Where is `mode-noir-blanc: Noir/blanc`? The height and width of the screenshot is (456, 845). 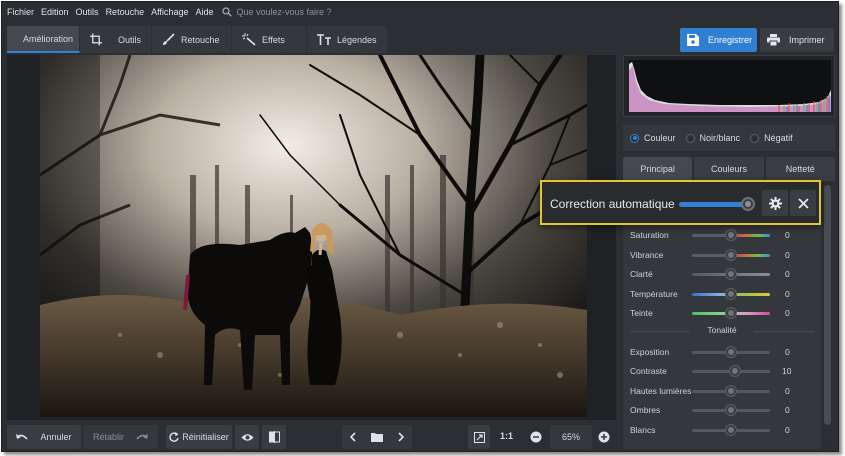 mode-noir-blanc: Noir/blanc is located at coordinates (713, 138).